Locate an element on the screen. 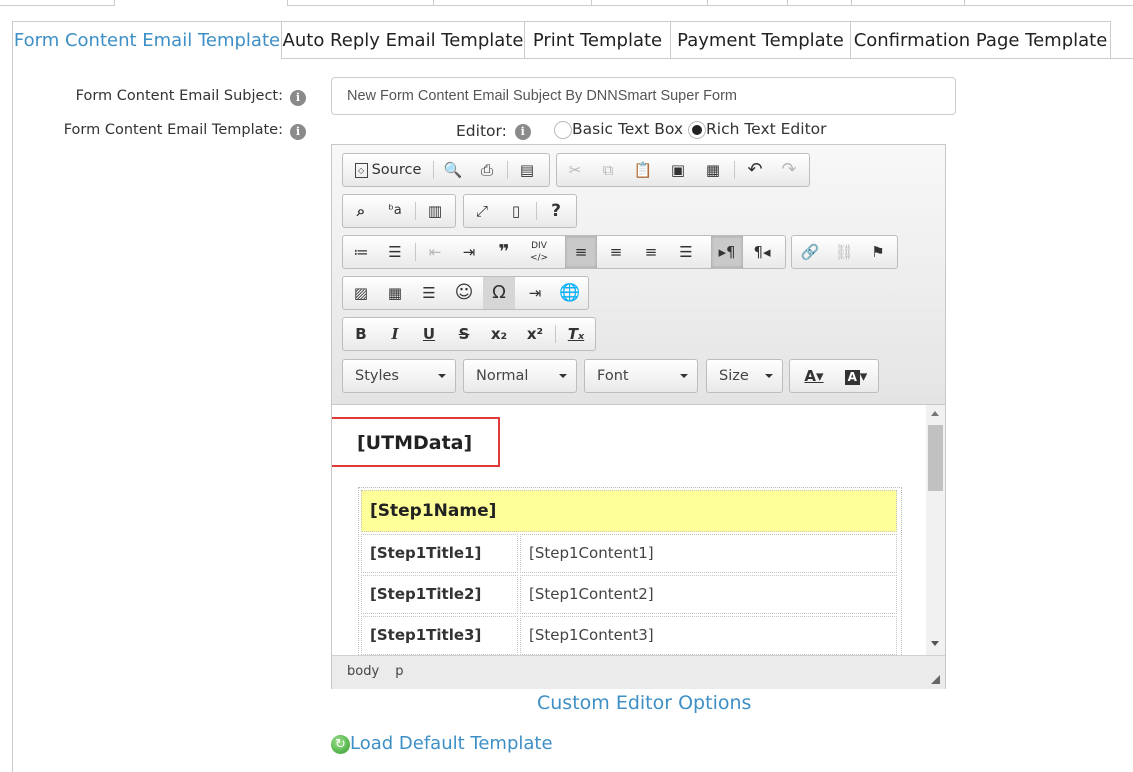 This screenshot has height=772, width=1133. link-icon: 🔗 is located at coordinates (810, 252).